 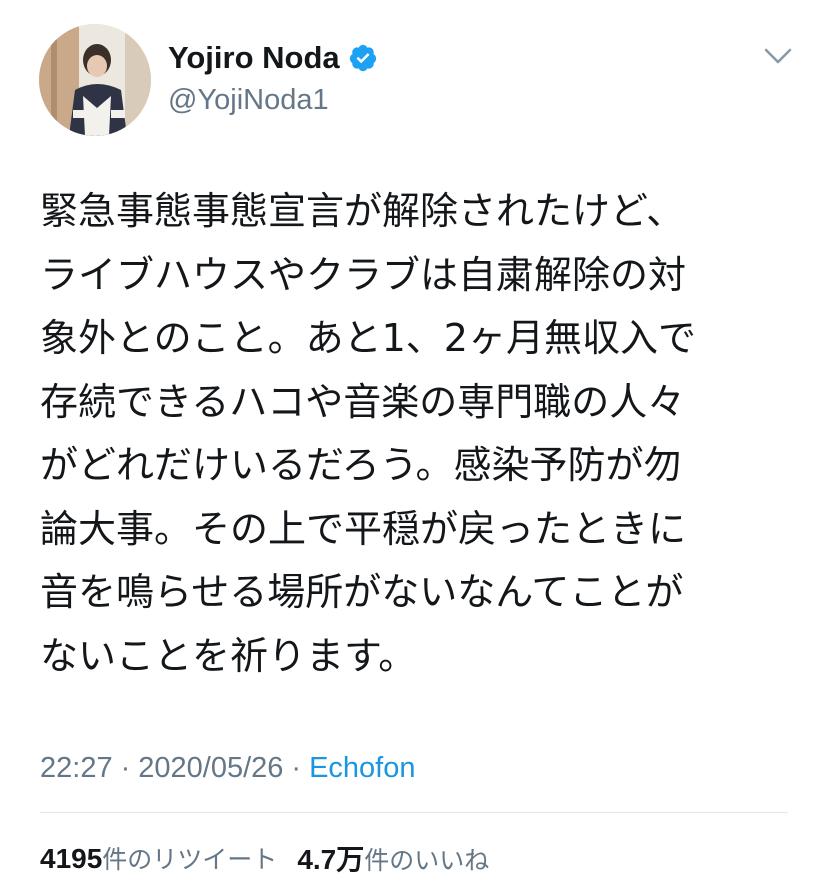 I want to click on engagement-stats: 4195件のリツイート 4.7万件のいいね, so click(x=264, y=858).